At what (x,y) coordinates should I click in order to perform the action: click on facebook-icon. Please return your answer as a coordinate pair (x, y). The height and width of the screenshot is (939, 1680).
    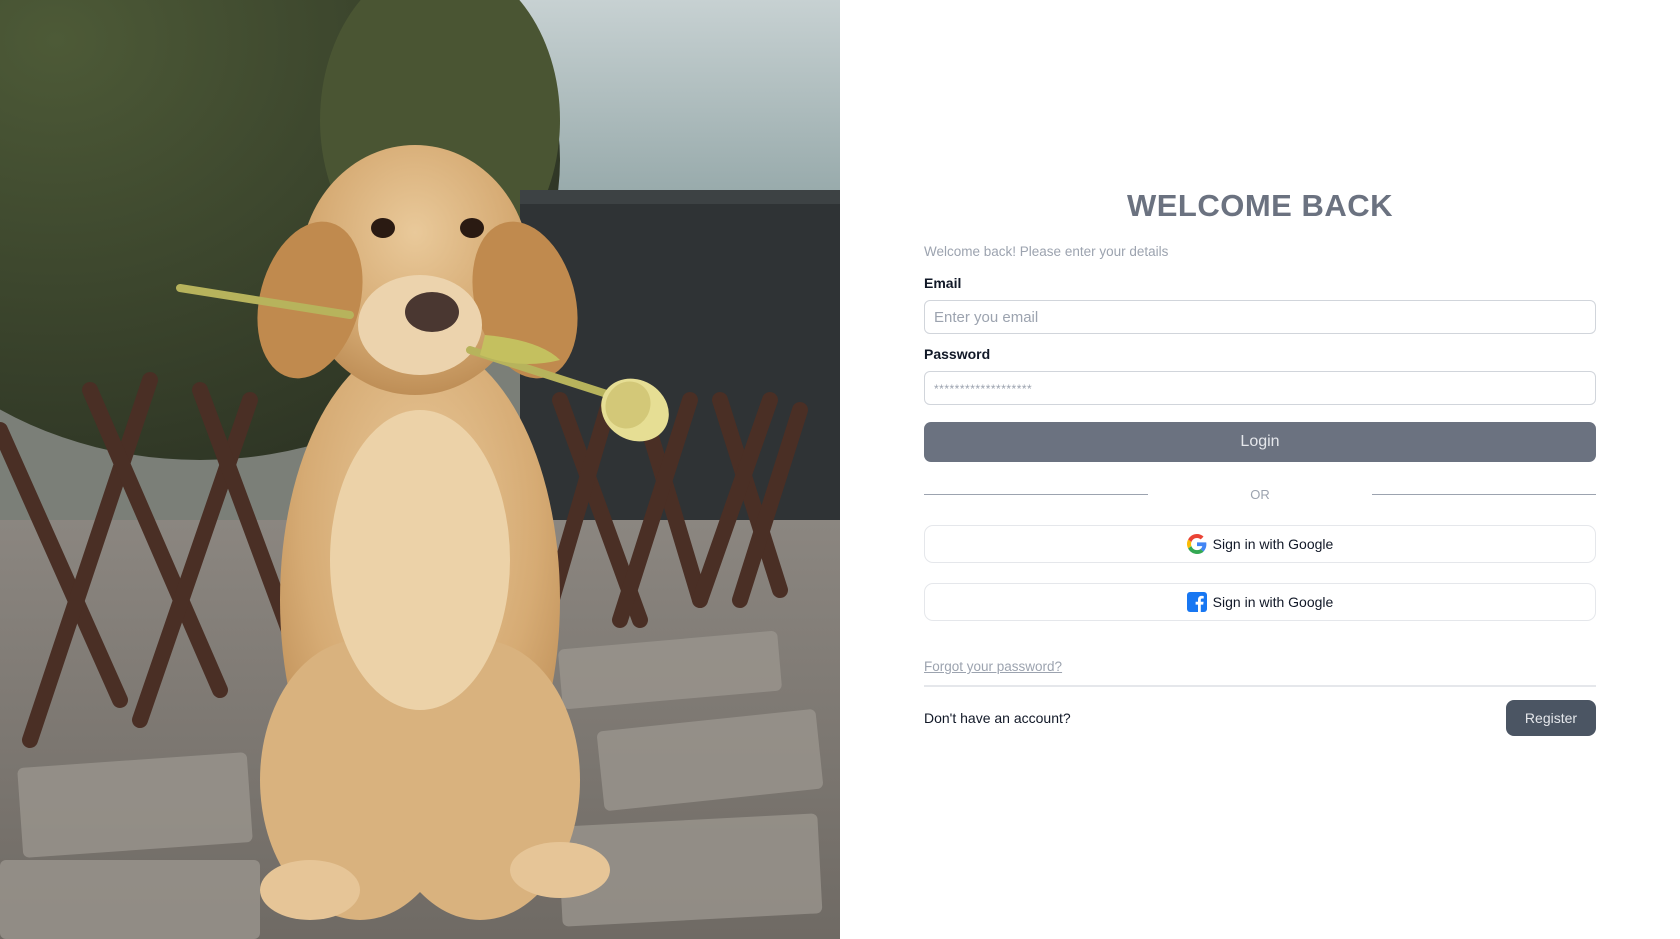
    Looking at the image, I should click on (1196, 602).